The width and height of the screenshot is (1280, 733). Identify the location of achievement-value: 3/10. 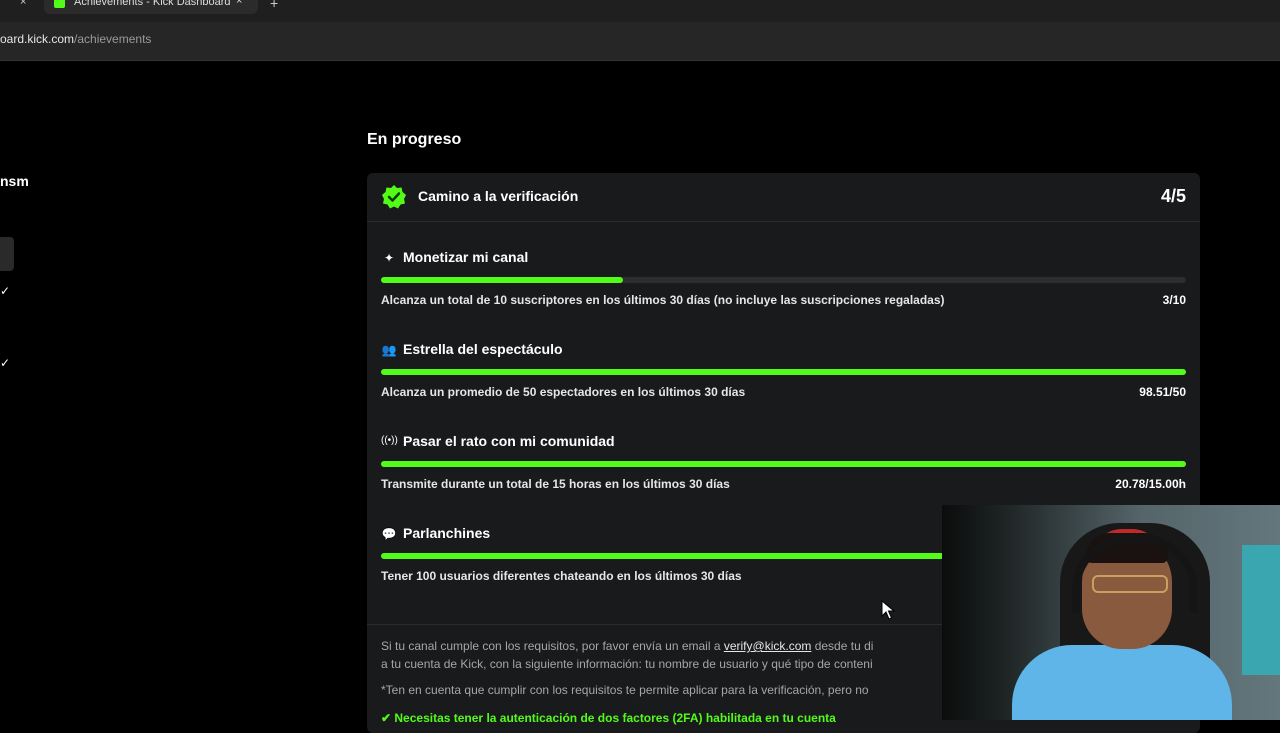
(1174, 300).